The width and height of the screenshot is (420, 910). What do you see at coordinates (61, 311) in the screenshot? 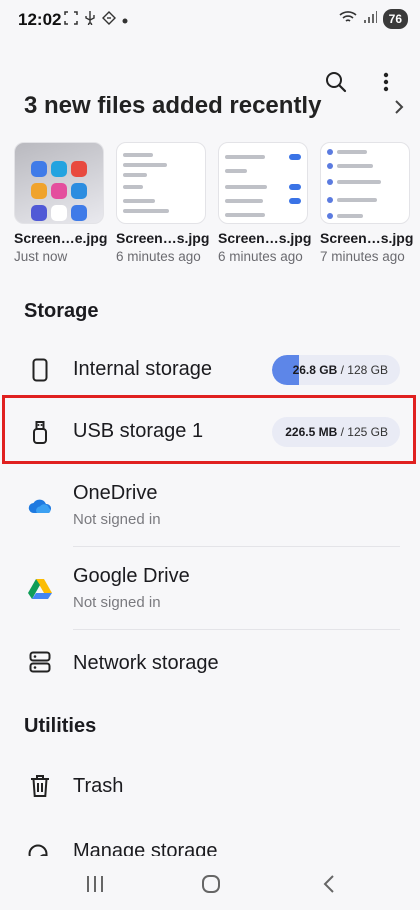
I see `storage-section-title: Storage` at bounding box center [61, 311].